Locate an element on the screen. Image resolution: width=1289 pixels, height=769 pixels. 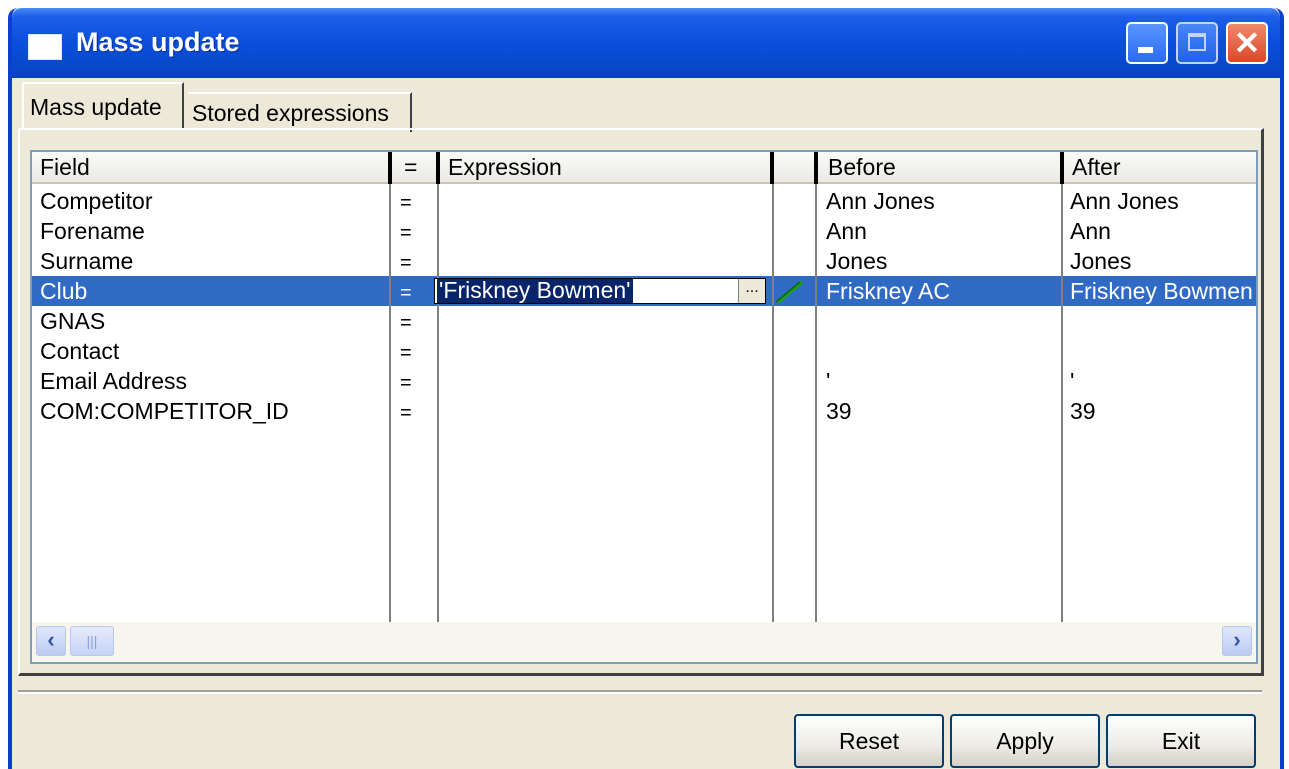
horizontal-scrollbar: ‹ ||| › is located at coordinates (644, 642).